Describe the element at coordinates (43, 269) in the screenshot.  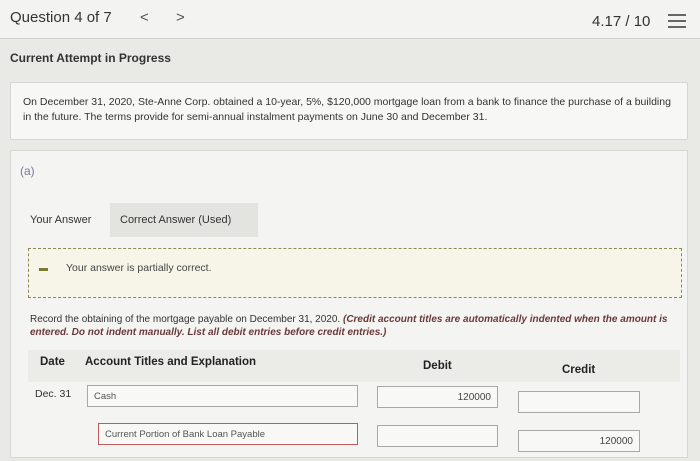
I see `partial-correct-icon` at that location.